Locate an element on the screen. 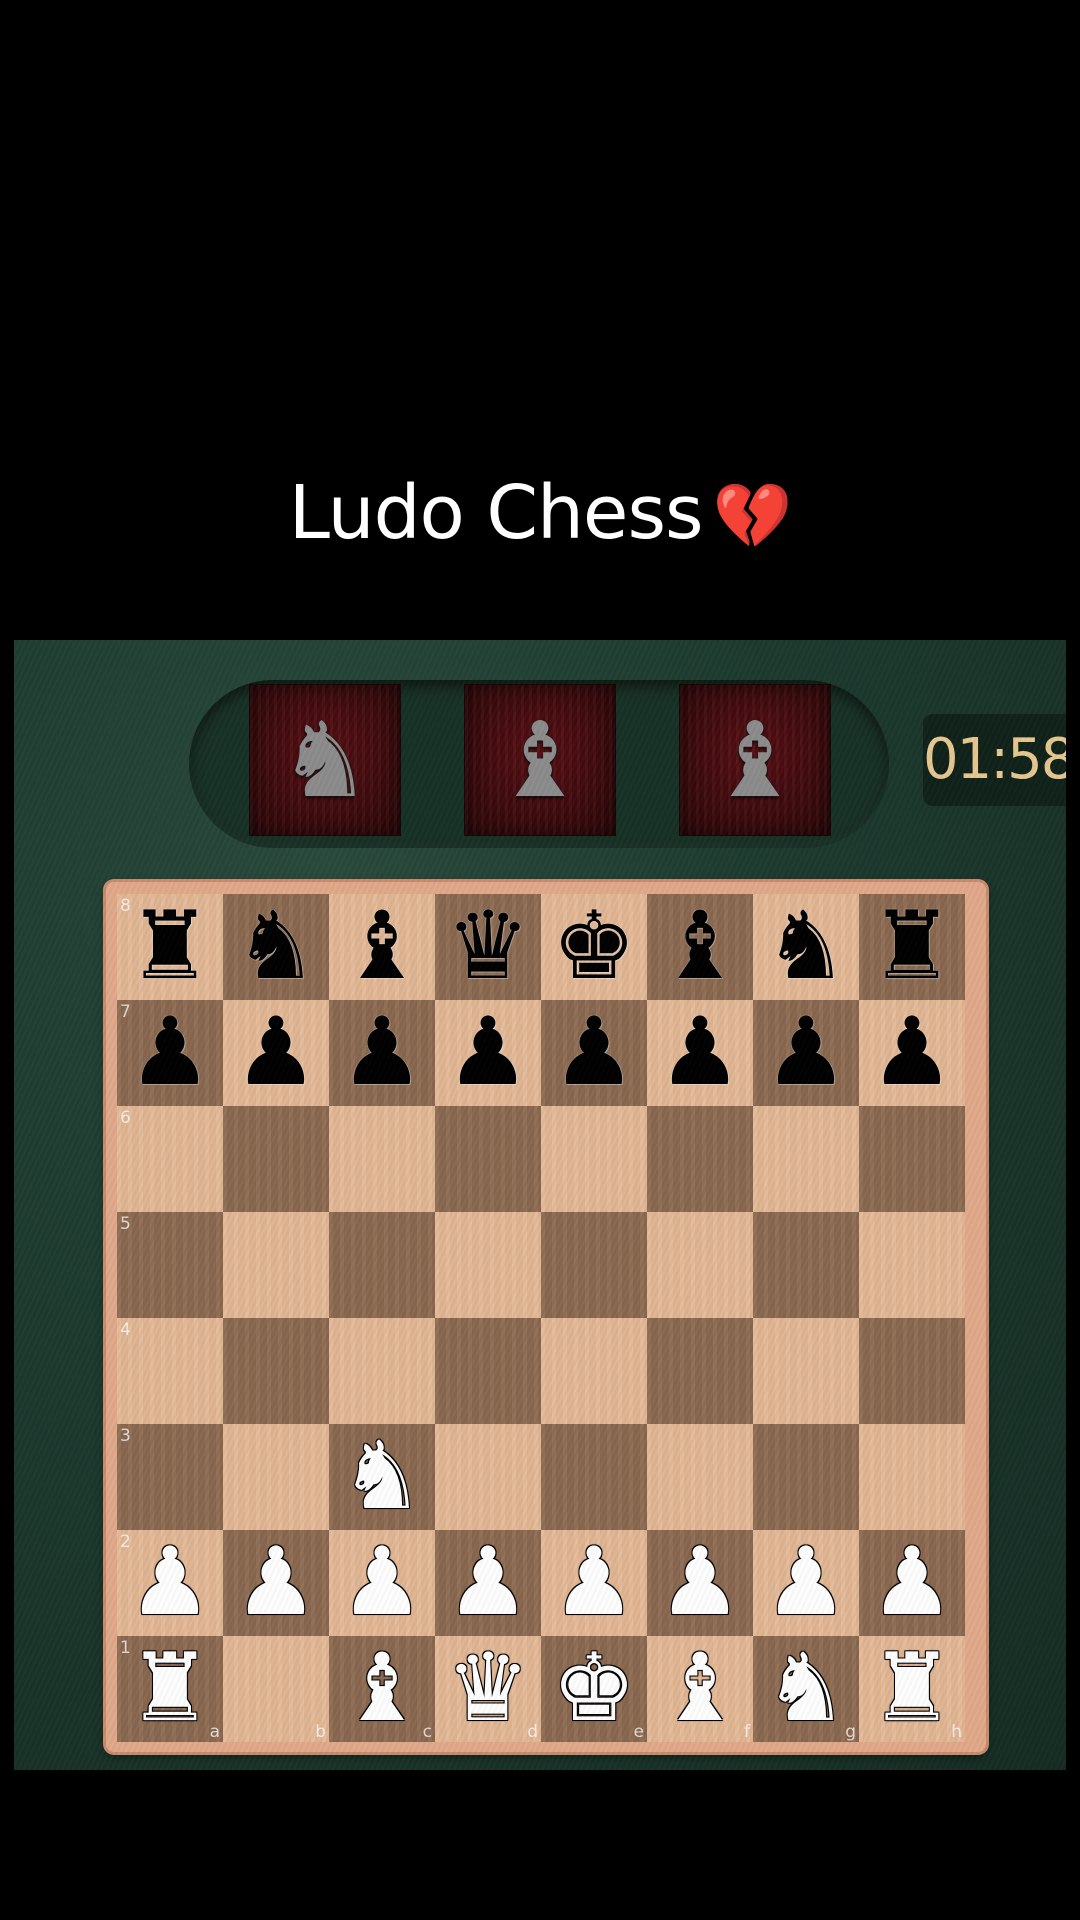 The width and height of the screenshot is (1080, 1920). square-b6 is located at coordinates (276, 1159).